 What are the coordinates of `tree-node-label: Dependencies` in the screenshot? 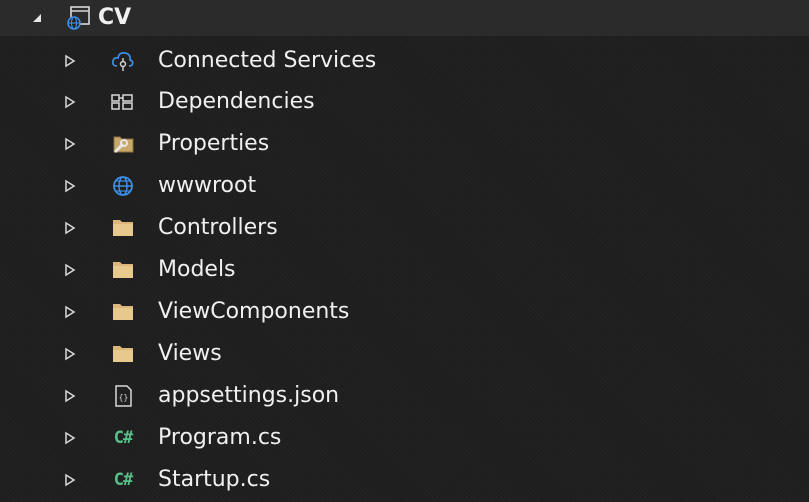 It's located at (236, 101).